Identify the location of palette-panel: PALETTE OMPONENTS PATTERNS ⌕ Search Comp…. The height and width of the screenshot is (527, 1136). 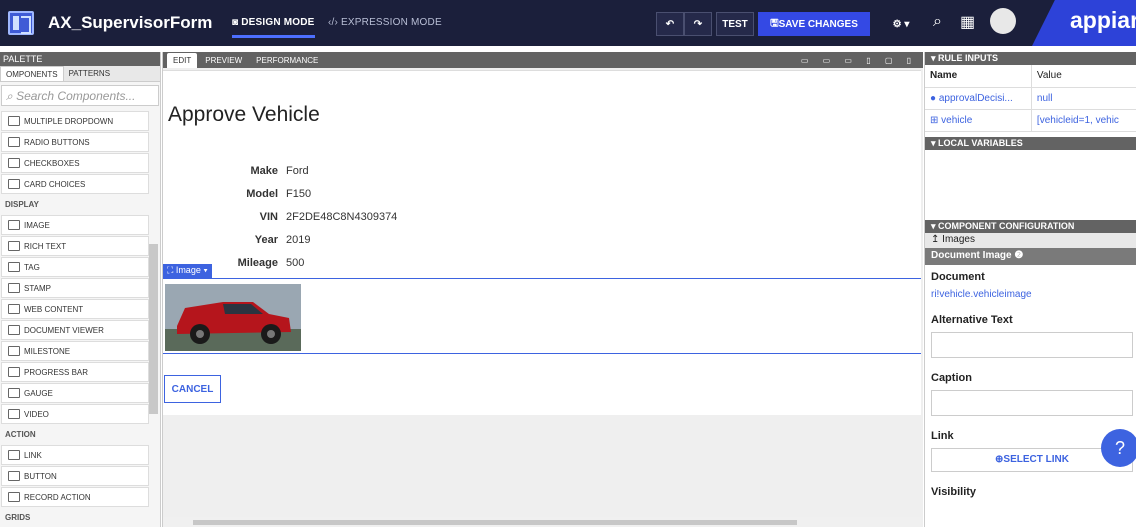
(80, 289).